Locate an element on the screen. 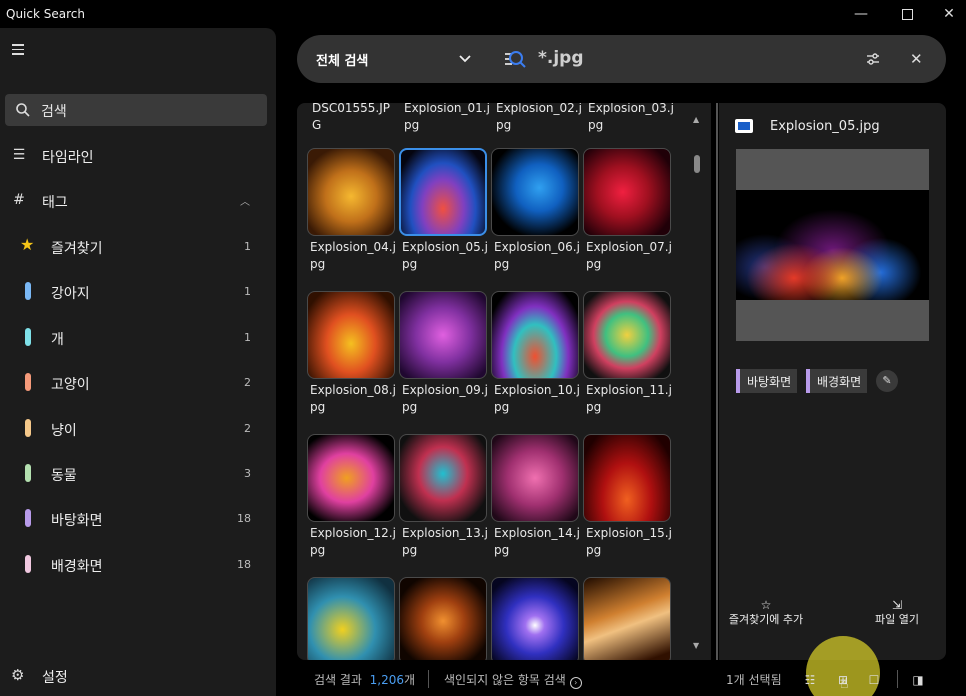 The height and width of the screenshot is (696, 966). detail-pane-icon: ◨ is located at coordinates (918, 680).